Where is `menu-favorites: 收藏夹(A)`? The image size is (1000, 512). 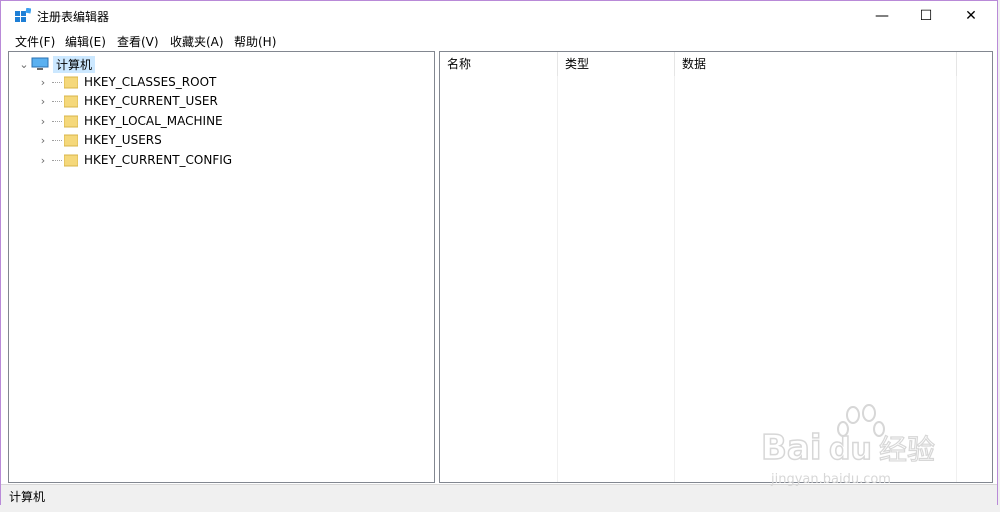
menu-favorites: 收藏夹(A) is located at coordinates (197, 41).